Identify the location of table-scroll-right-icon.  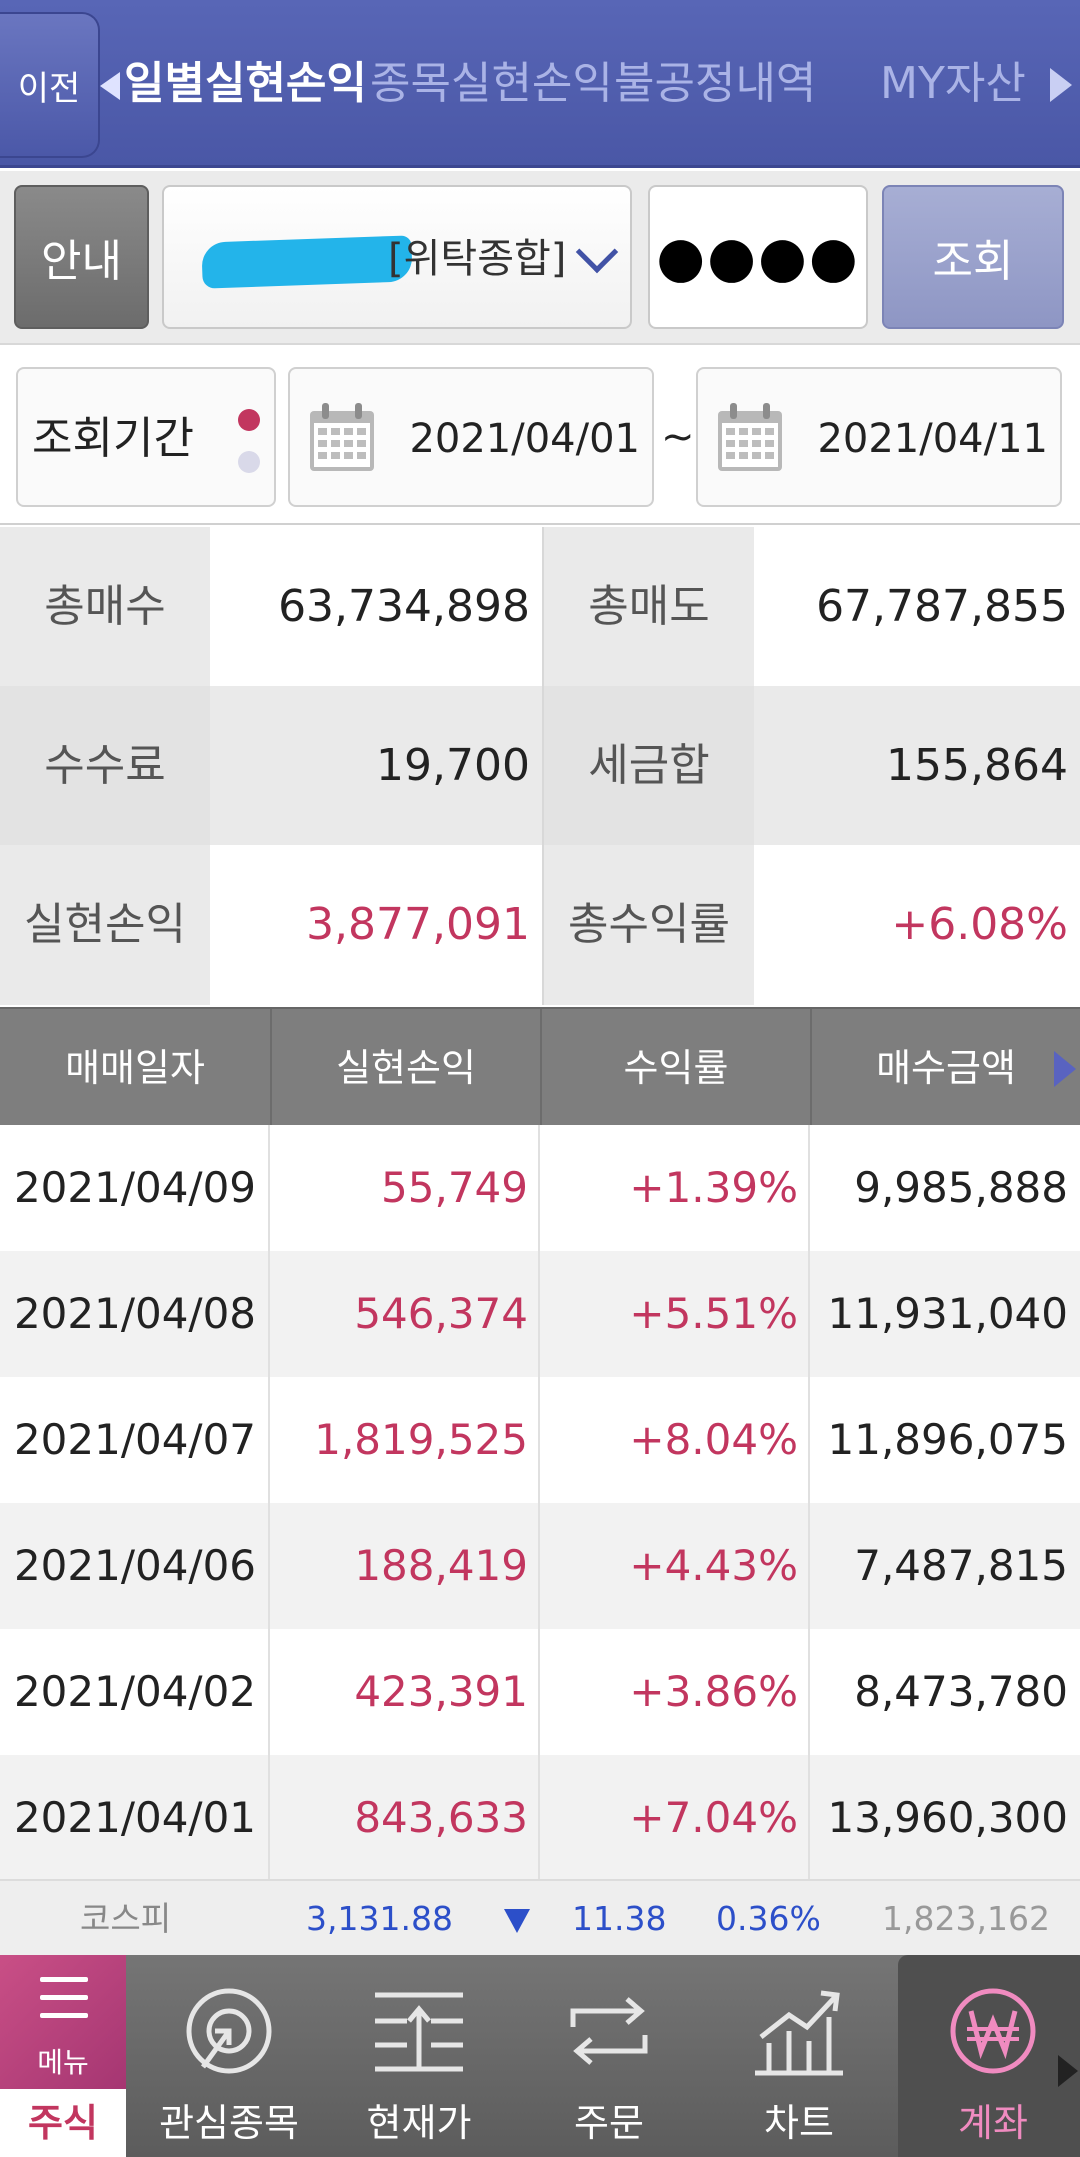
(1065, 1069).